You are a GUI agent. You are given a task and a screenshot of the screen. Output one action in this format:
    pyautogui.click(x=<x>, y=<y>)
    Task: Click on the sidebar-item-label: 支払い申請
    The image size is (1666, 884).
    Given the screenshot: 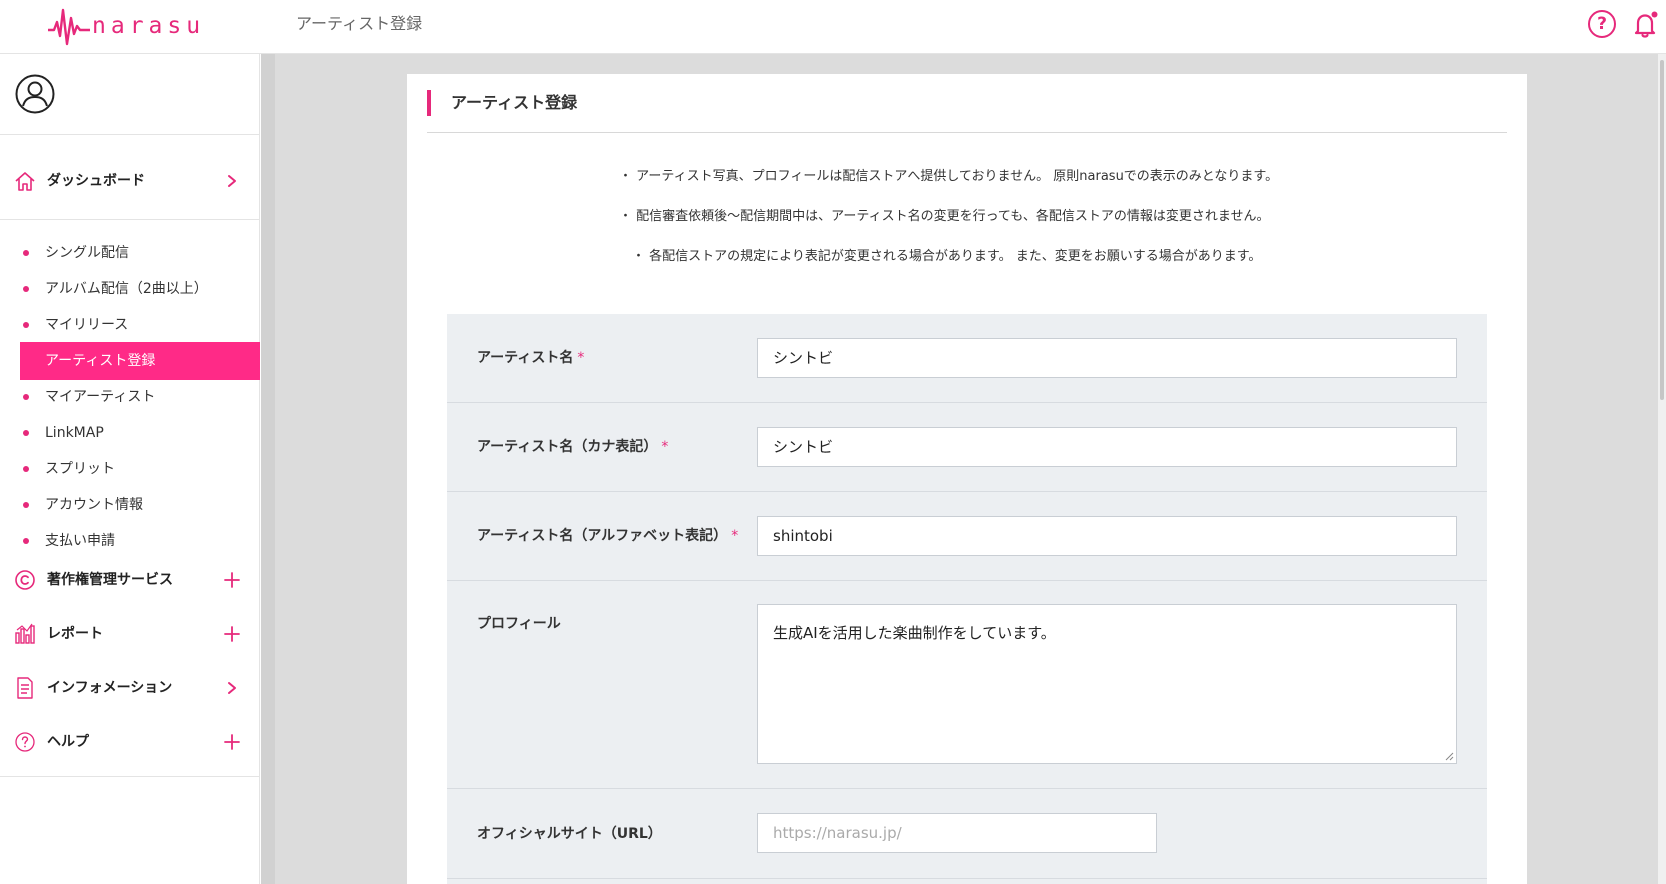 What is the action you would take?
    pyautogui.click(x=80, y=541)
    